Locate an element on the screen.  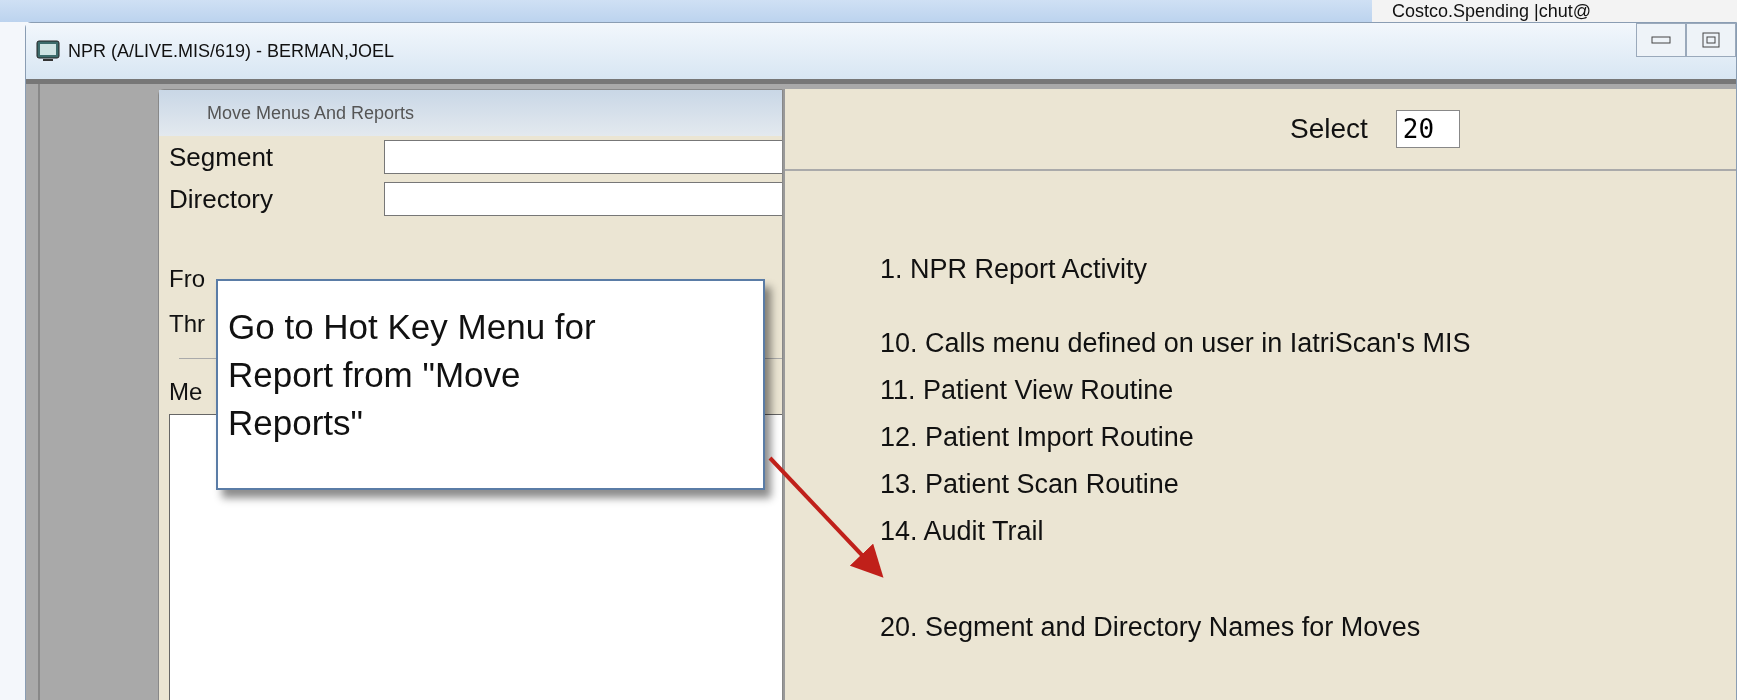
field-label: Thr is located at coordinates (187, 323).